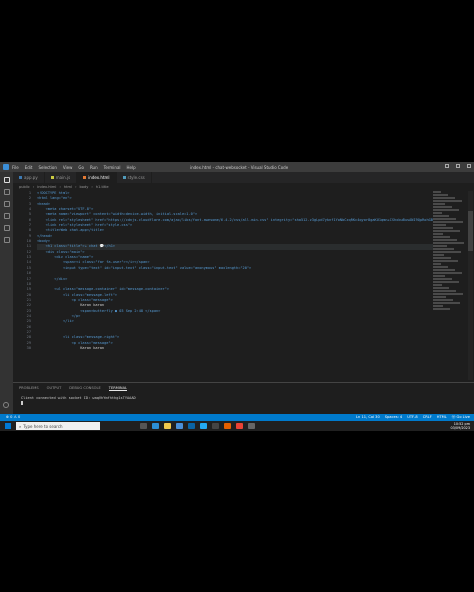 Image resolution: width=474 pixels, height=592 pixels. Describe the element at coordinates (97, 177) in the screenshot. I see `tab-index-html: index.html` at that location.